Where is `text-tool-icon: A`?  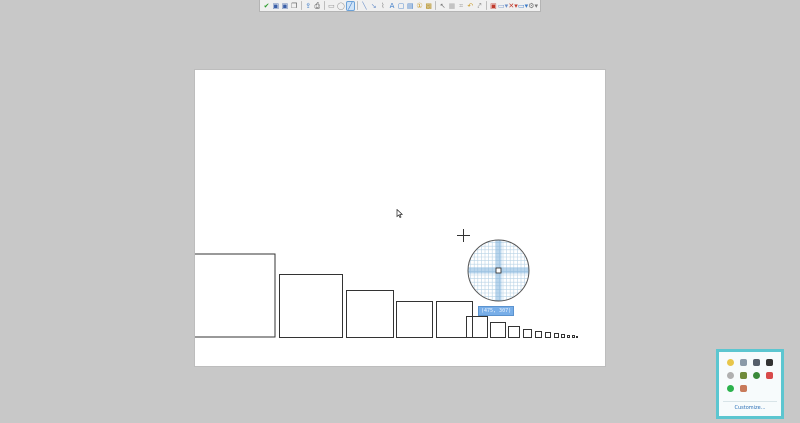 text-tool-icon: A is located at coordinates (391, 6).